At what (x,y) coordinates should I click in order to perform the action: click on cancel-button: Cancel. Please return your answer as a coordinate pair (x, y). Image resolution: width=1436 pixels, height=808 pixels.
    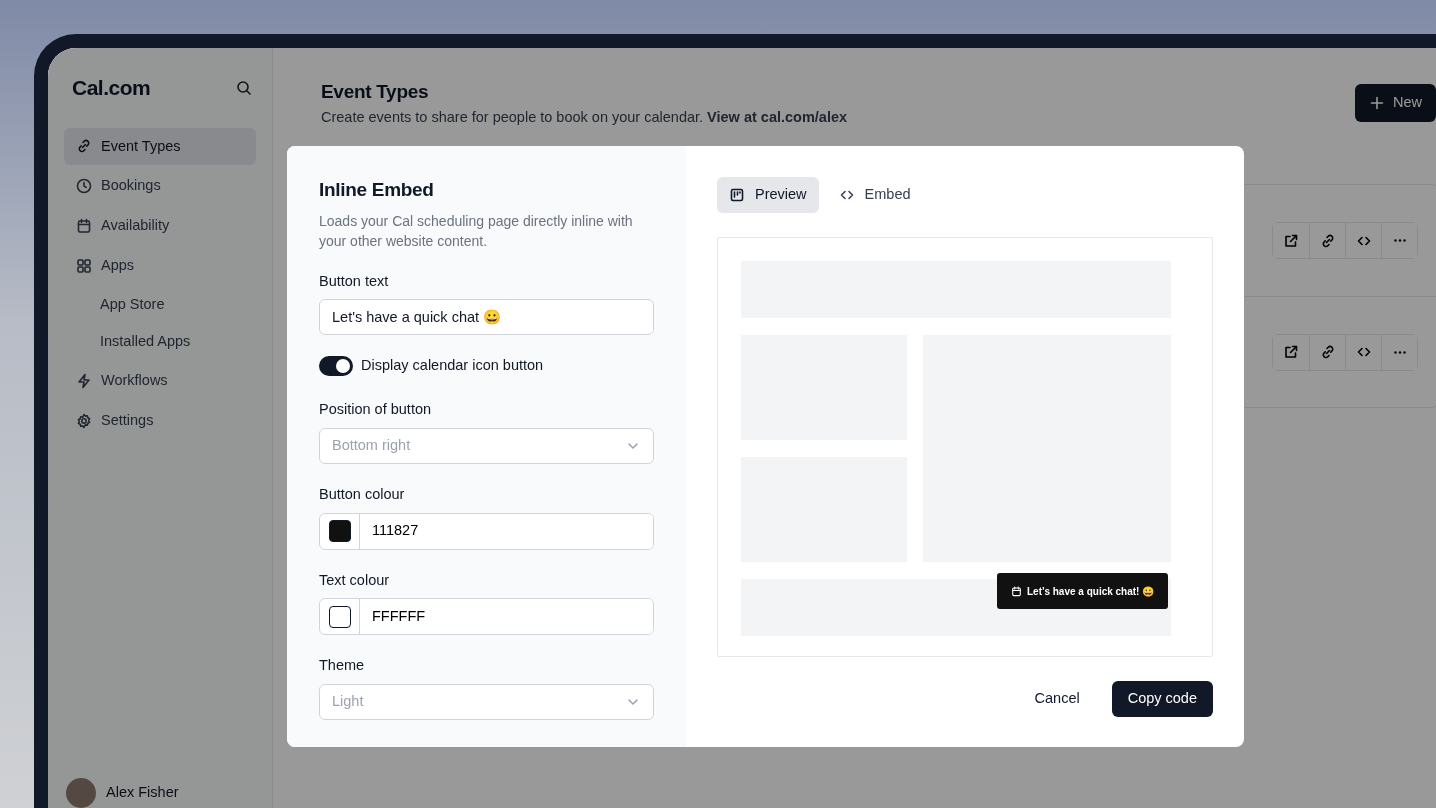
    Looking at the image, I should click on (1057, 699).